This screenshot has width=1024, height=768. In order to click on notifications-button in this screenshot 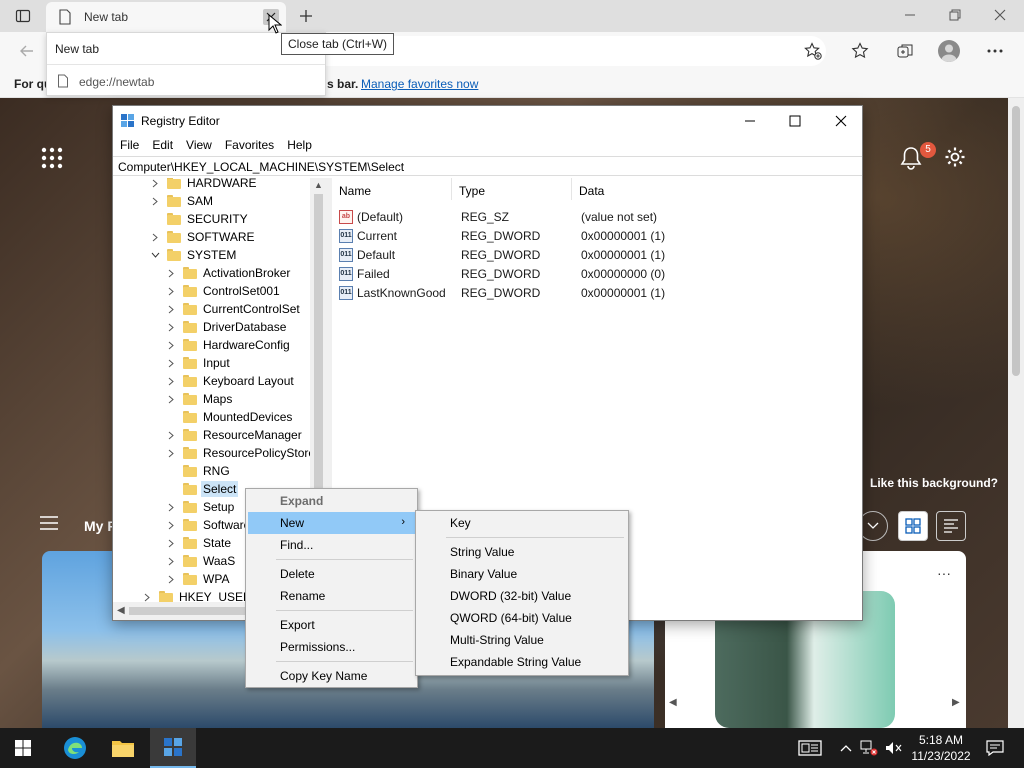, I will do `click(995, 748)`.